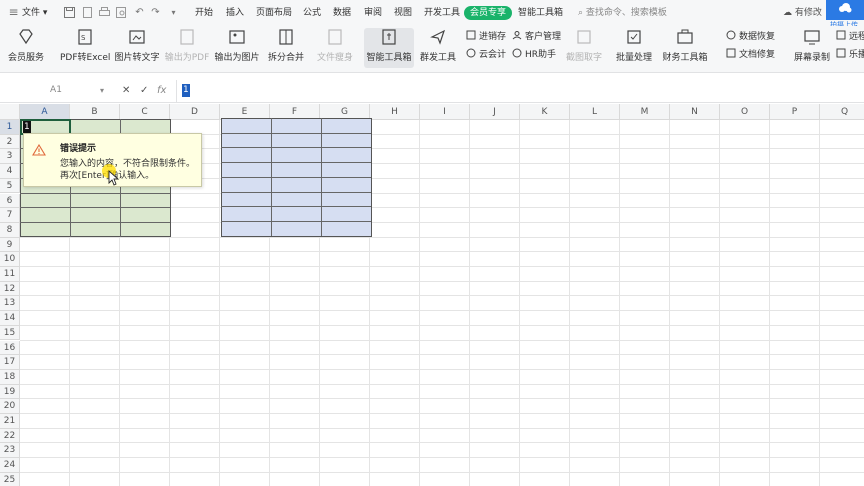  I want to click on select-all-corner, so click(10, 112).